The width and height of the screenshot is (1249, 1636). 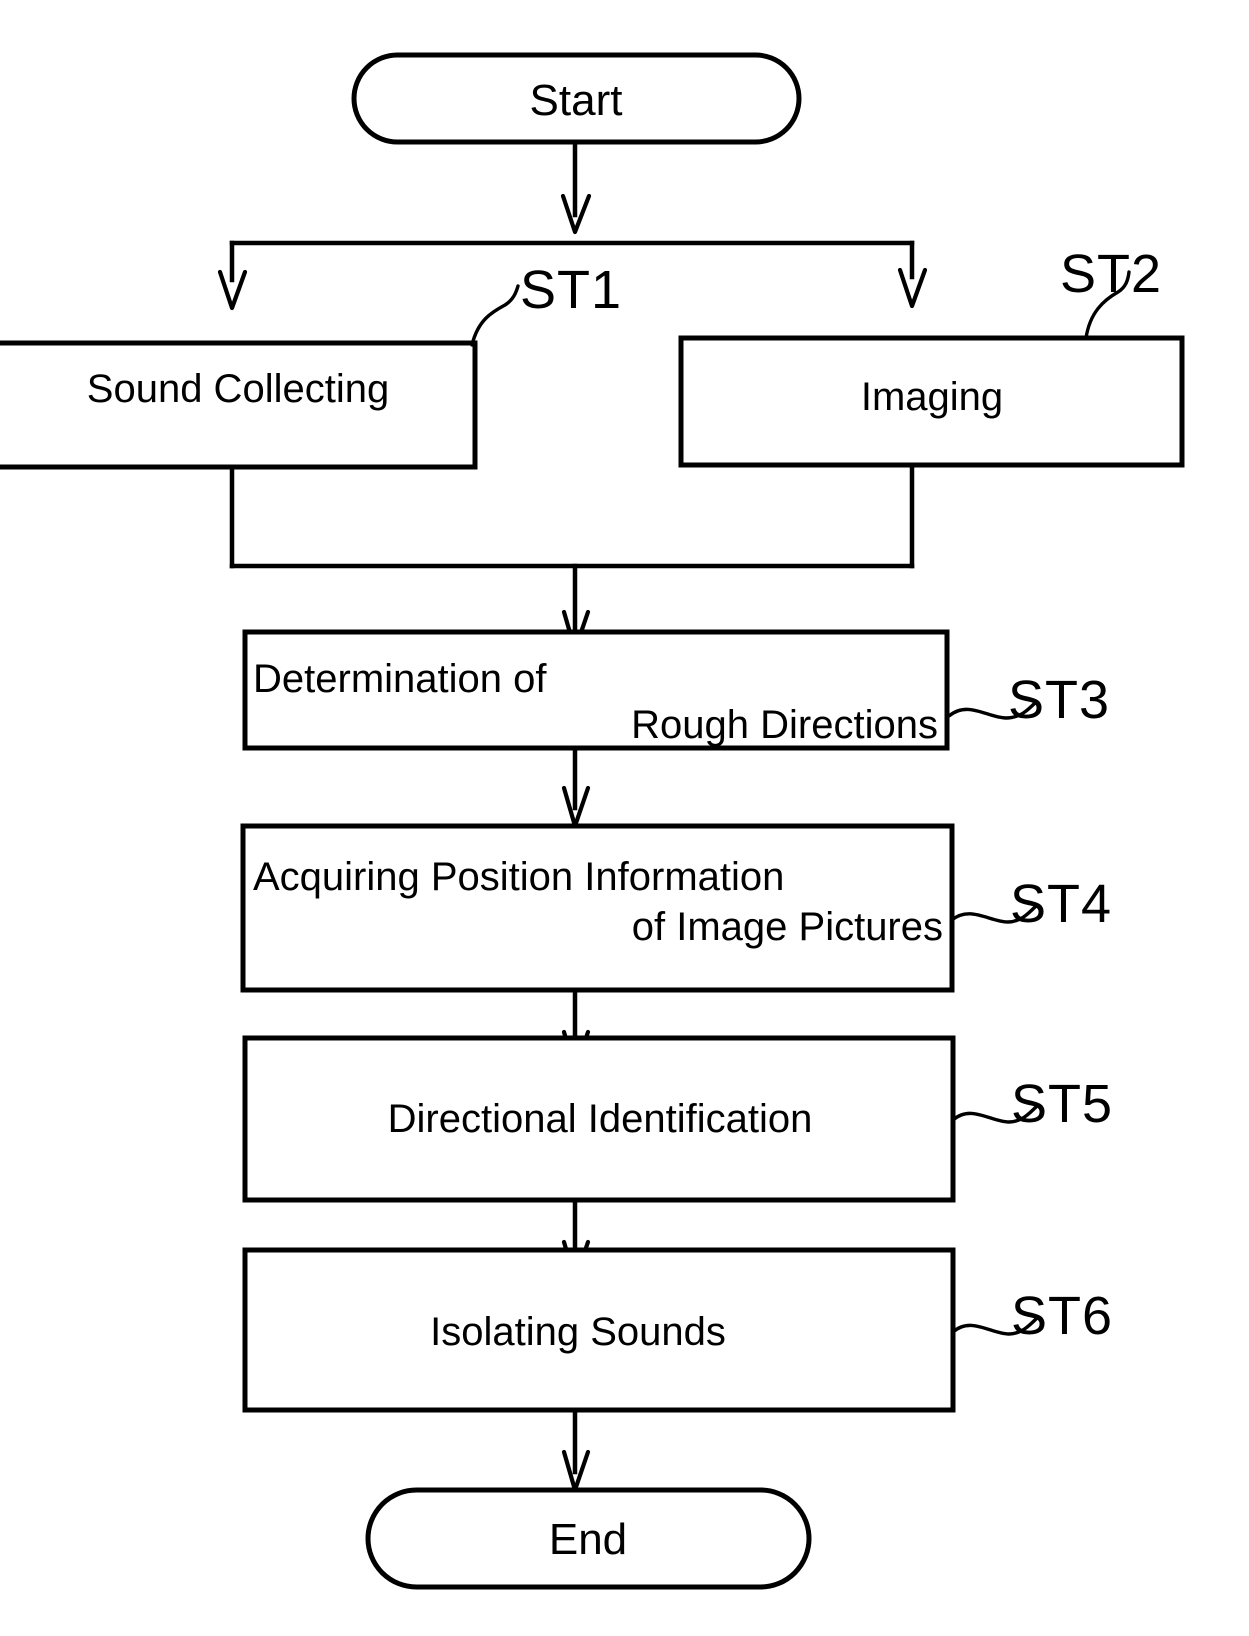 I want to click on start-label: Start, so click(x=576, y=100).